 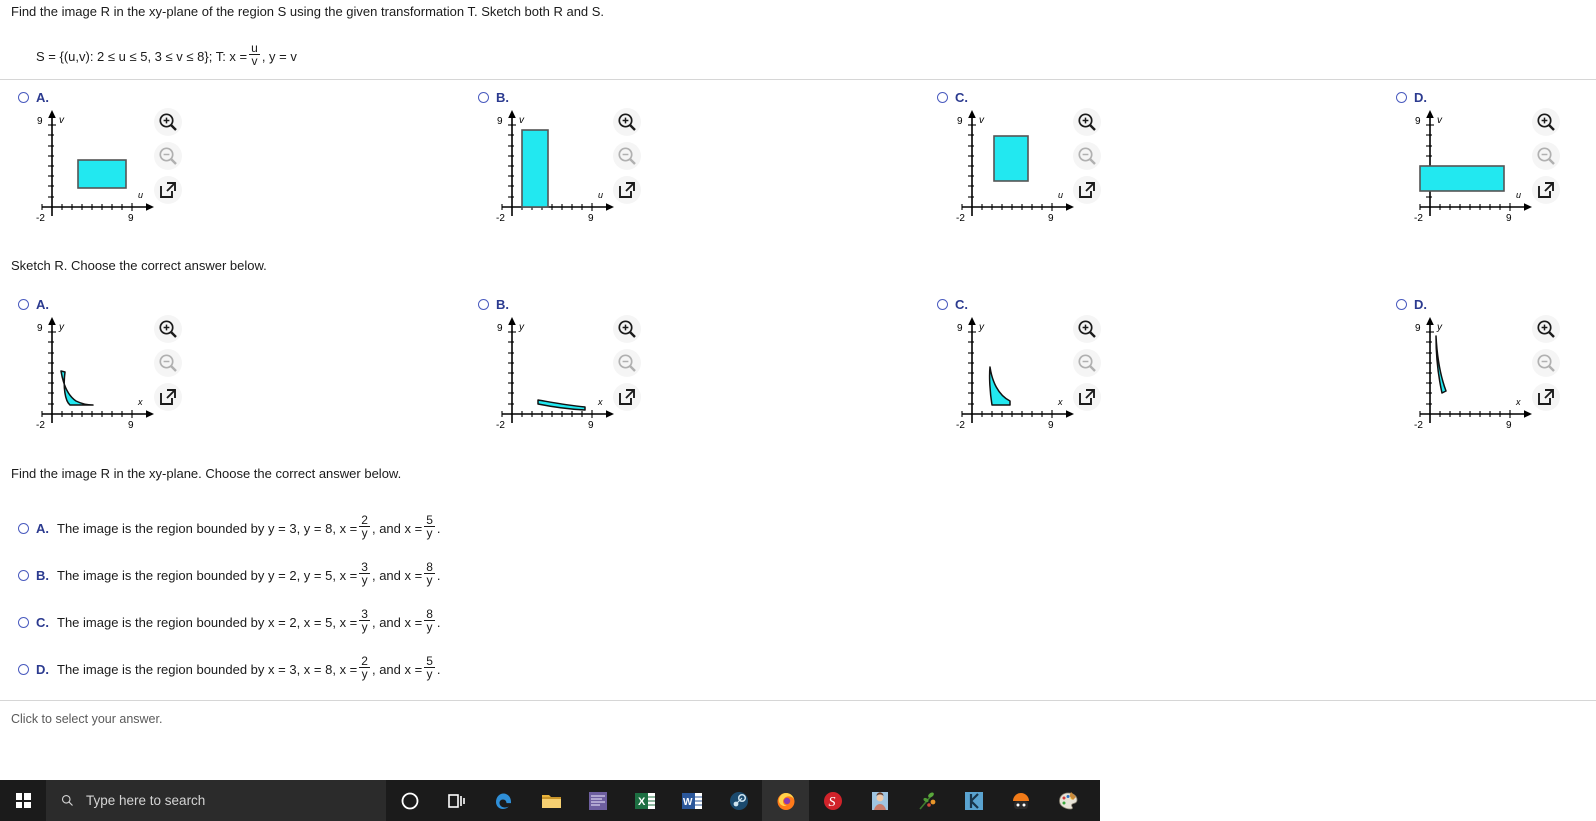 What do you see at coordinates (254, 54) in the screenshot?
I see `u-over-v-fraction: u v` at bounding box center [254, 54].